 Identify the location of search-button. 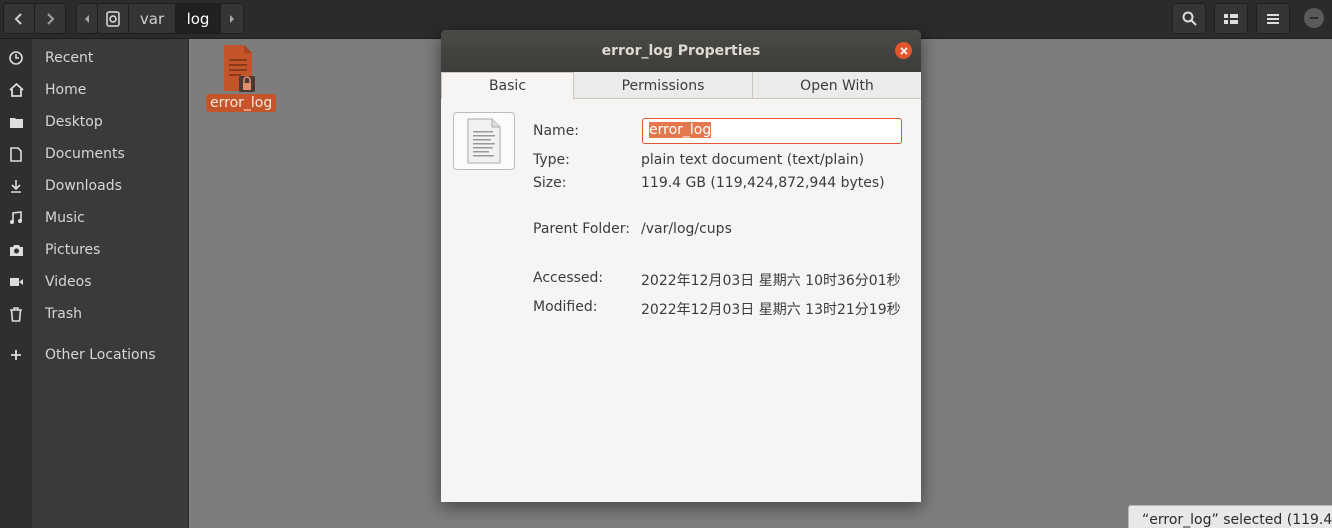
(1189, 18).